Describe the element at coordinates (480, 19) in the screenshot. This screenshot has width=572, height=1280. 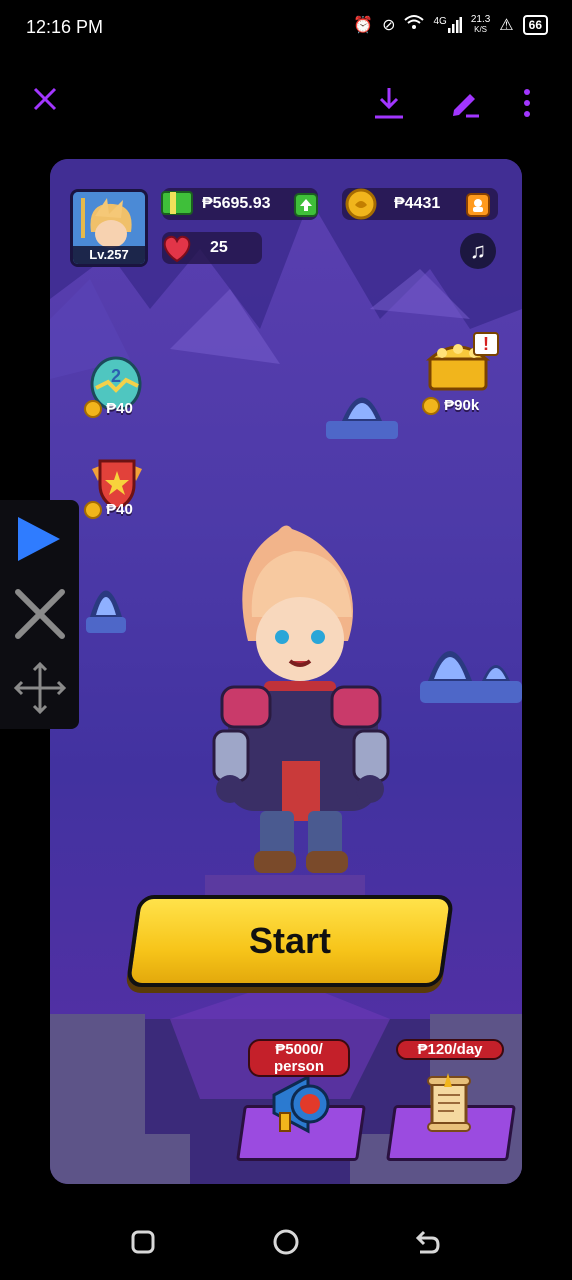
I see `network-speed-value: 21.3` at that location.